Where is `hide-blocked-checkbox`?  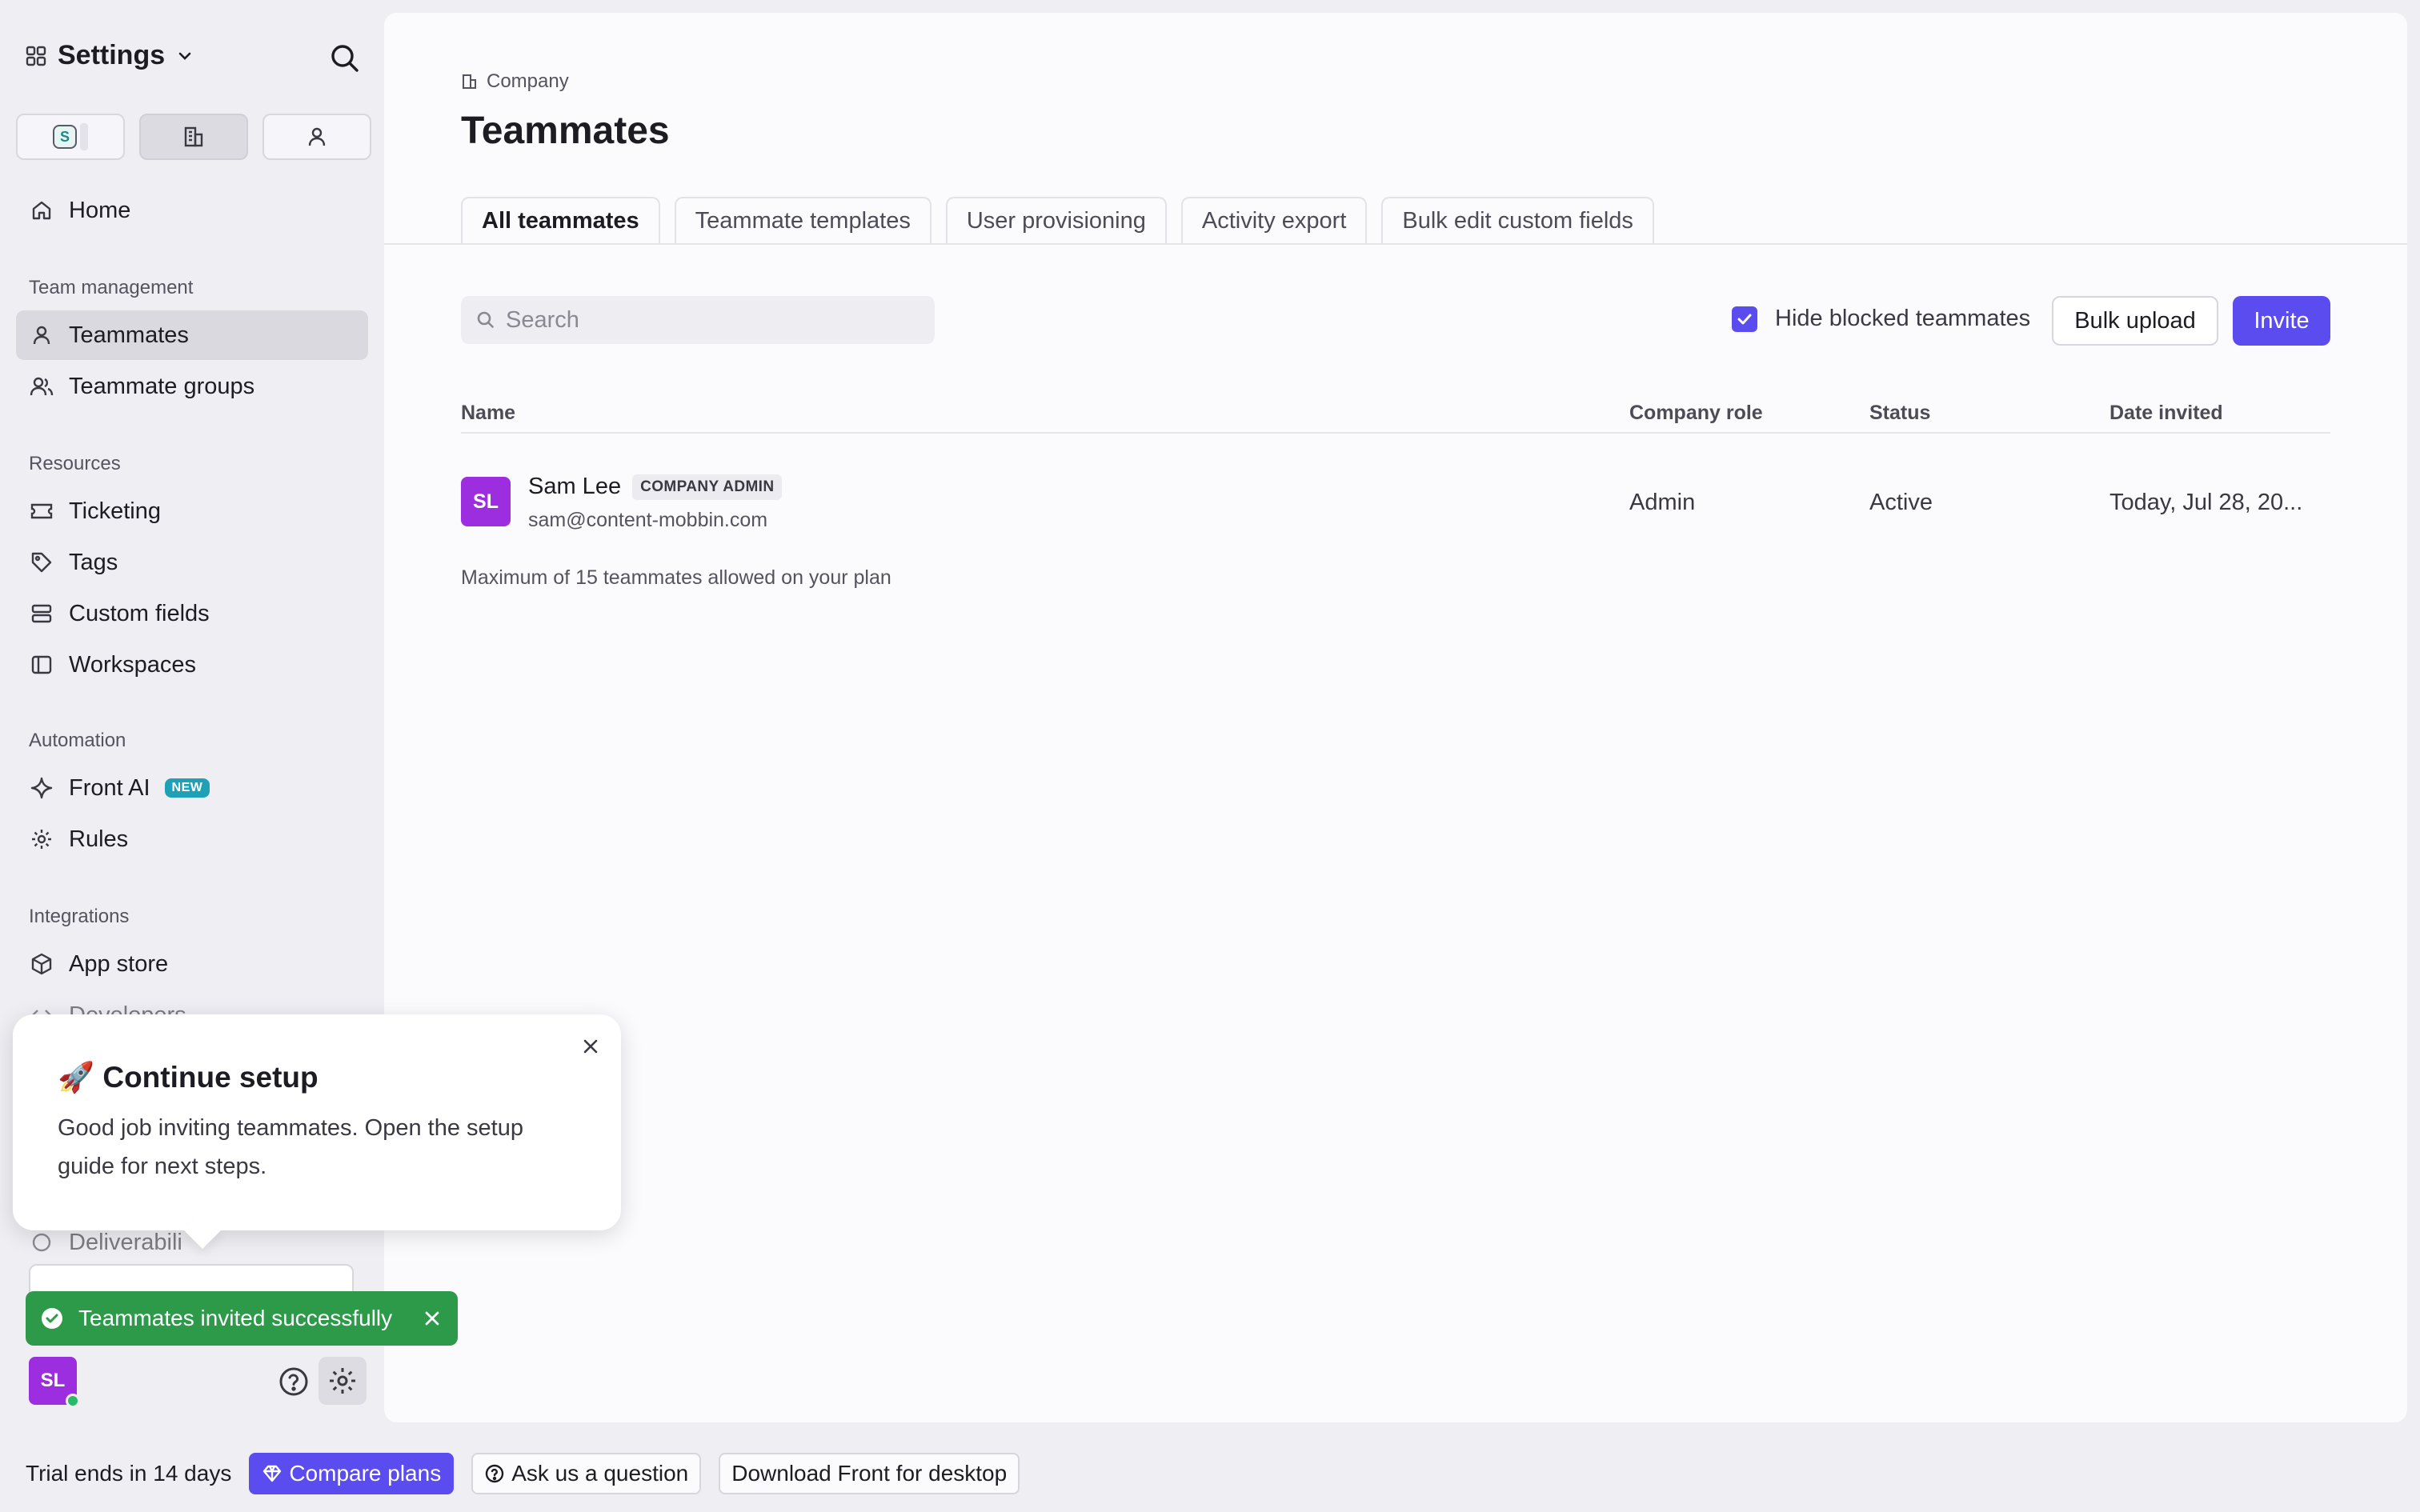
hide-blocked-checkbox is located at coordinates (1744, 319).